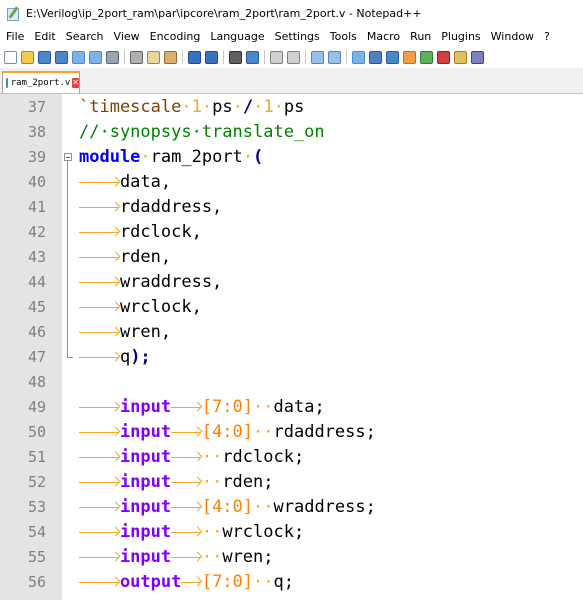  Describe the element at coordinates (78, 57) in the screenshot. I see `close-file-icon` at that location.